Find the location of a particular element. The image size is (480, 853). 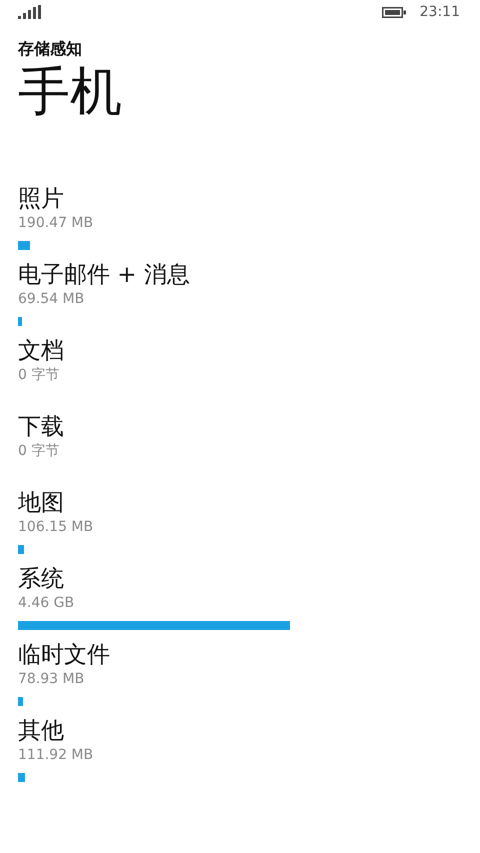

category-name: 其他 is located at coordinates (240, 731).